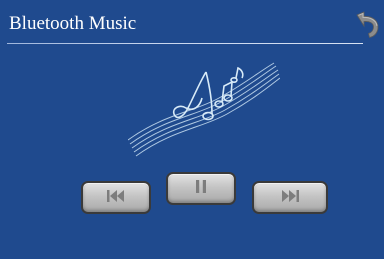 The height and width of the screenshot is (259, 384). I want to click on previous-track-button, so click(116, 197).